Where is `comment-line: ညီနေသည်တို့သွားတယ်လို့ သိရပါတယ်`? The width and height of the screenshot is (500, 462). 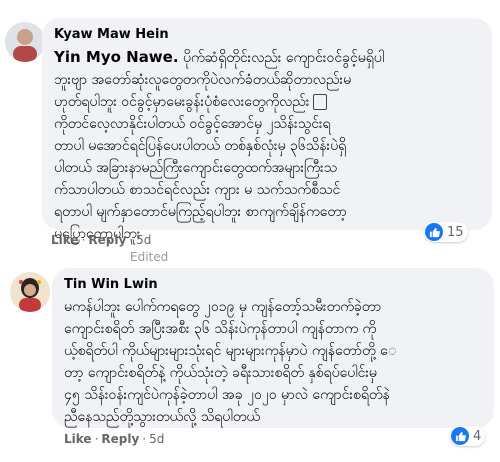 comment-line: ညီနေသည်တို့သွားတယ်လို့ သိရပါတယ် is located at coordinates (162, 417).